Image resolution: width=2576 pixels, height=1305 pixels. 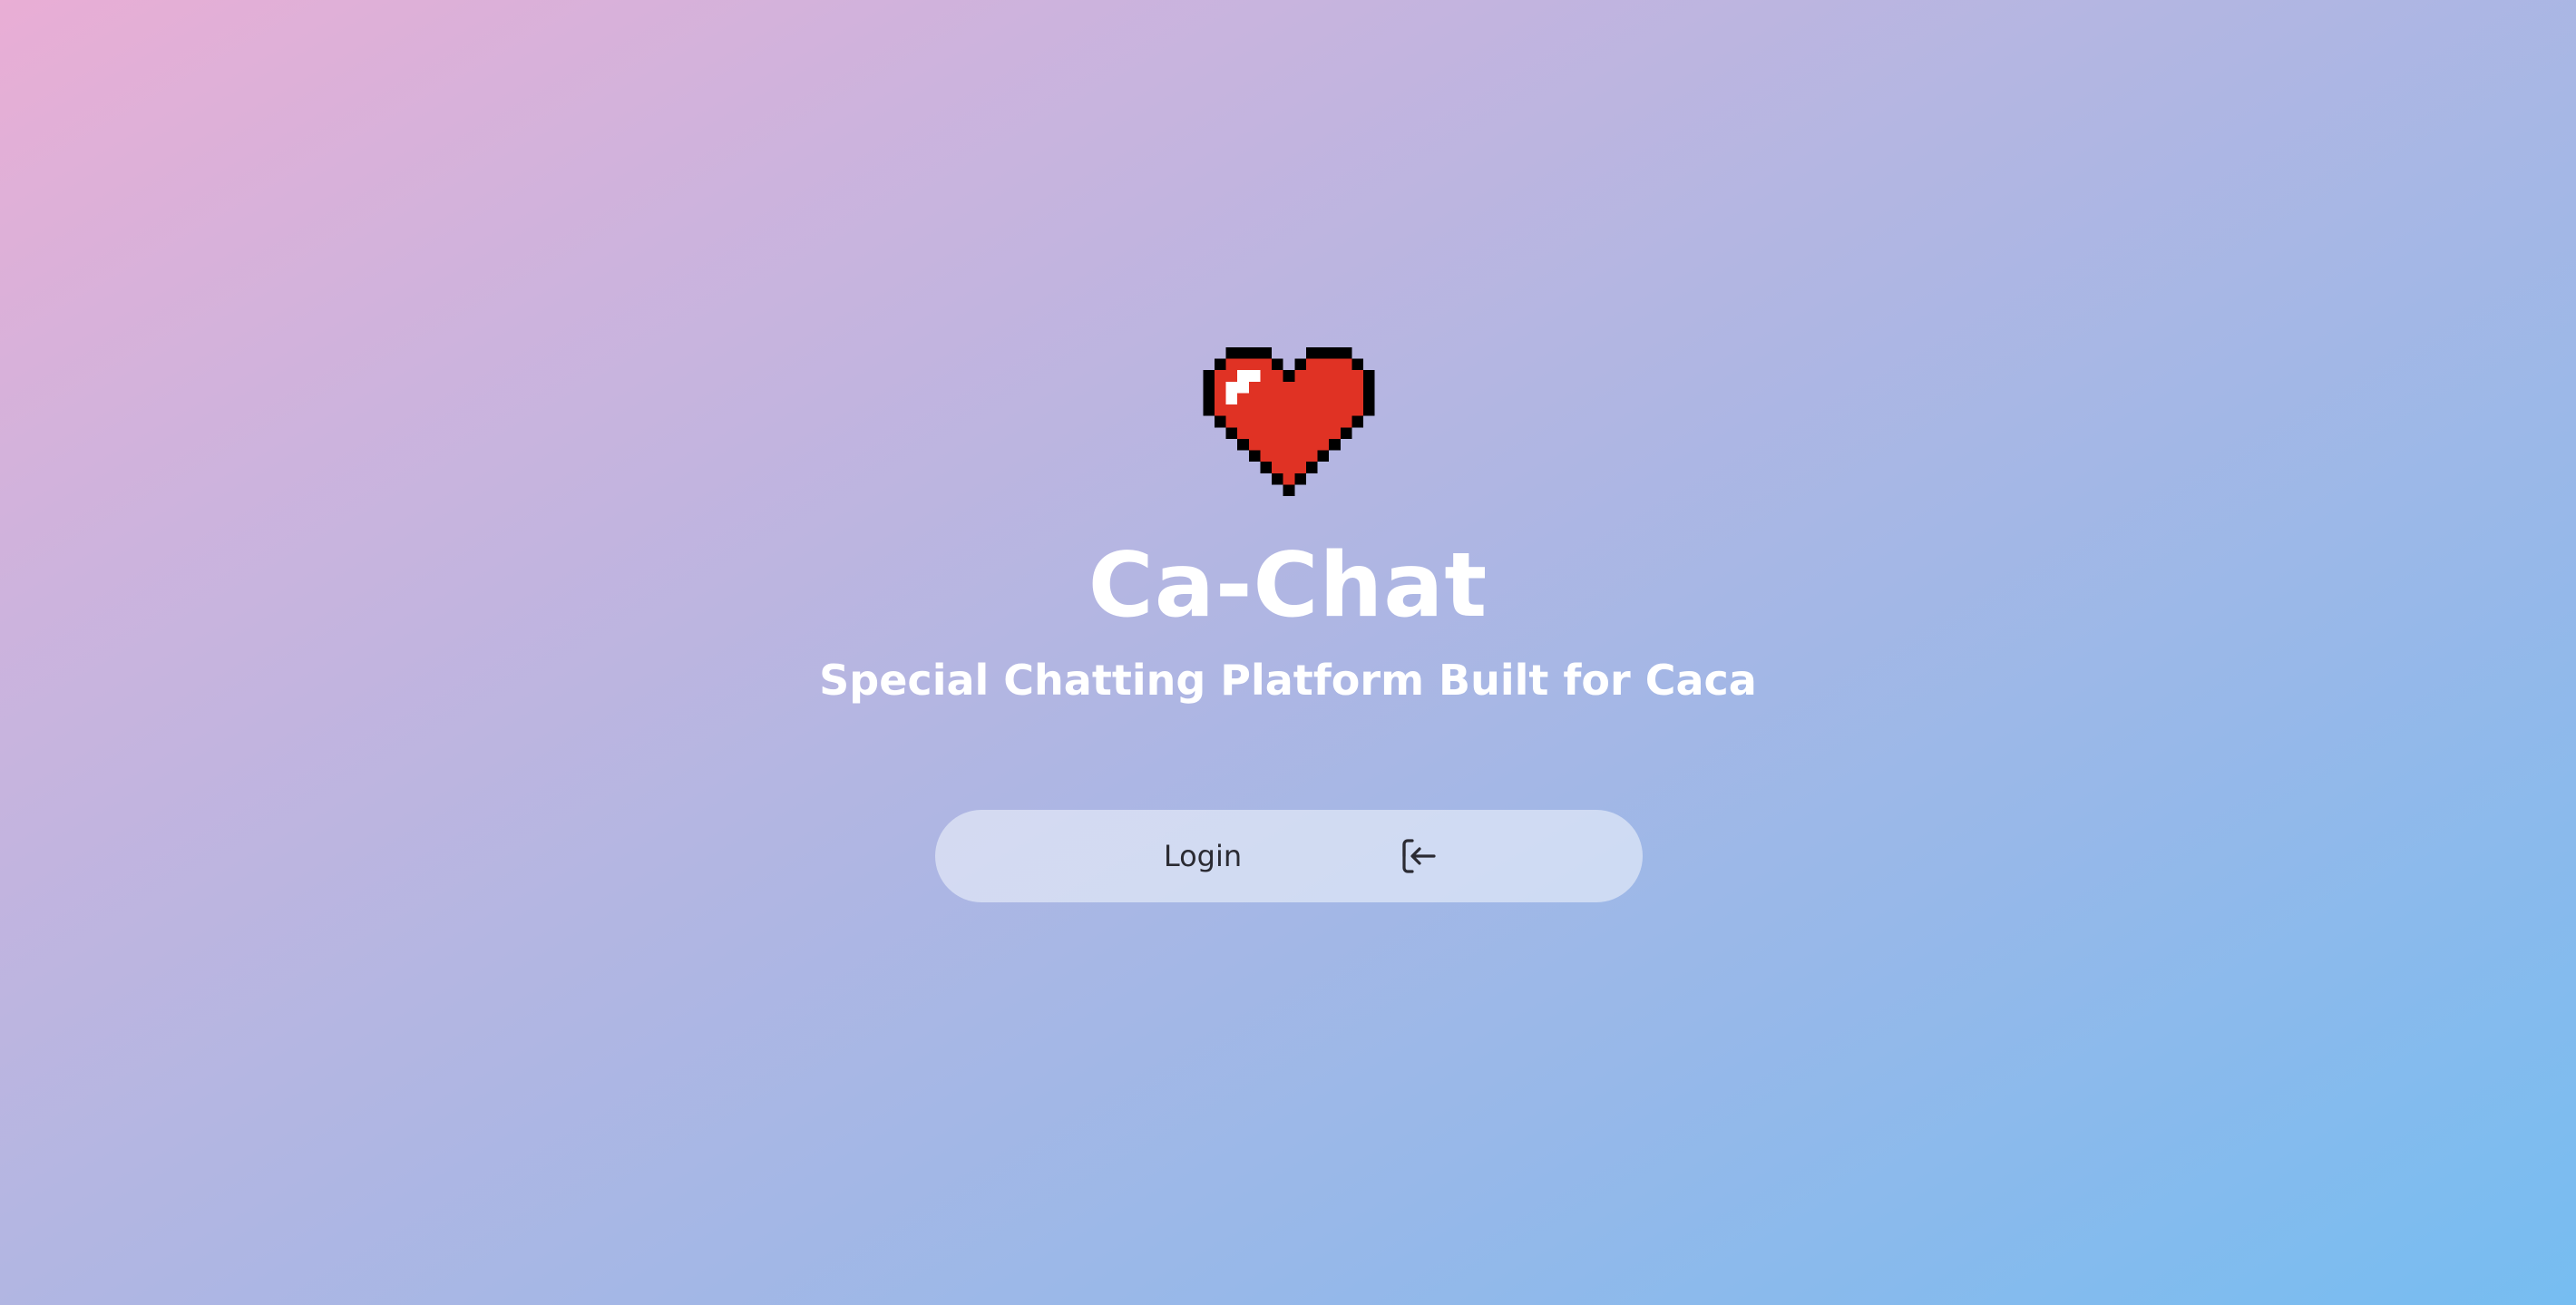 I want to click on app-subtitle: Special Chatting Platform Built for Caca, so click(x=1288, y=680).